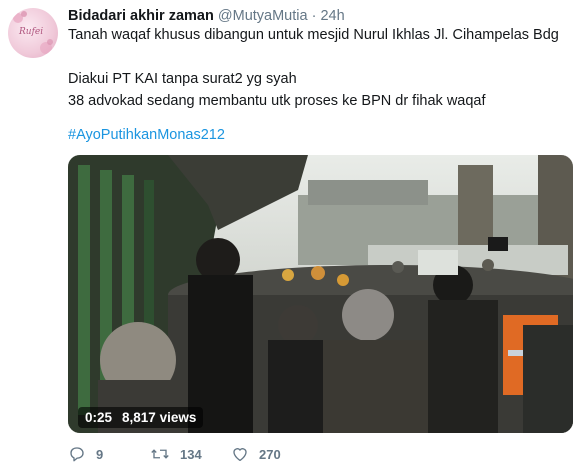 Image resolution: width=584 pixels, height=472 pixels. I want to click on hashtag-link: #AyoPutihkanMonas212, so click(146, 135).